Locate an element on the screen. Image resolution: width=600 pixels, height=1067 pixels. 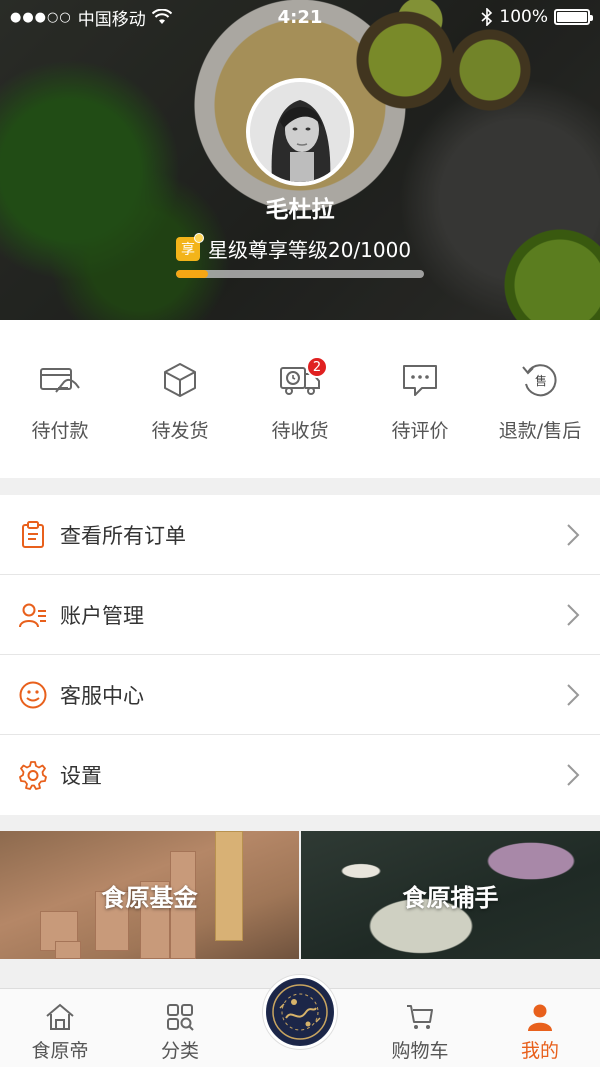
battery-icon is located at coordinates (573, 17).